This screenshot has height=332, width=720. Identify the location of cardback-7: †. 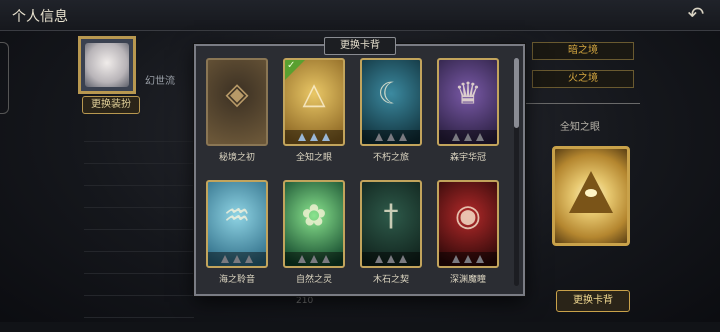
(391, 224).